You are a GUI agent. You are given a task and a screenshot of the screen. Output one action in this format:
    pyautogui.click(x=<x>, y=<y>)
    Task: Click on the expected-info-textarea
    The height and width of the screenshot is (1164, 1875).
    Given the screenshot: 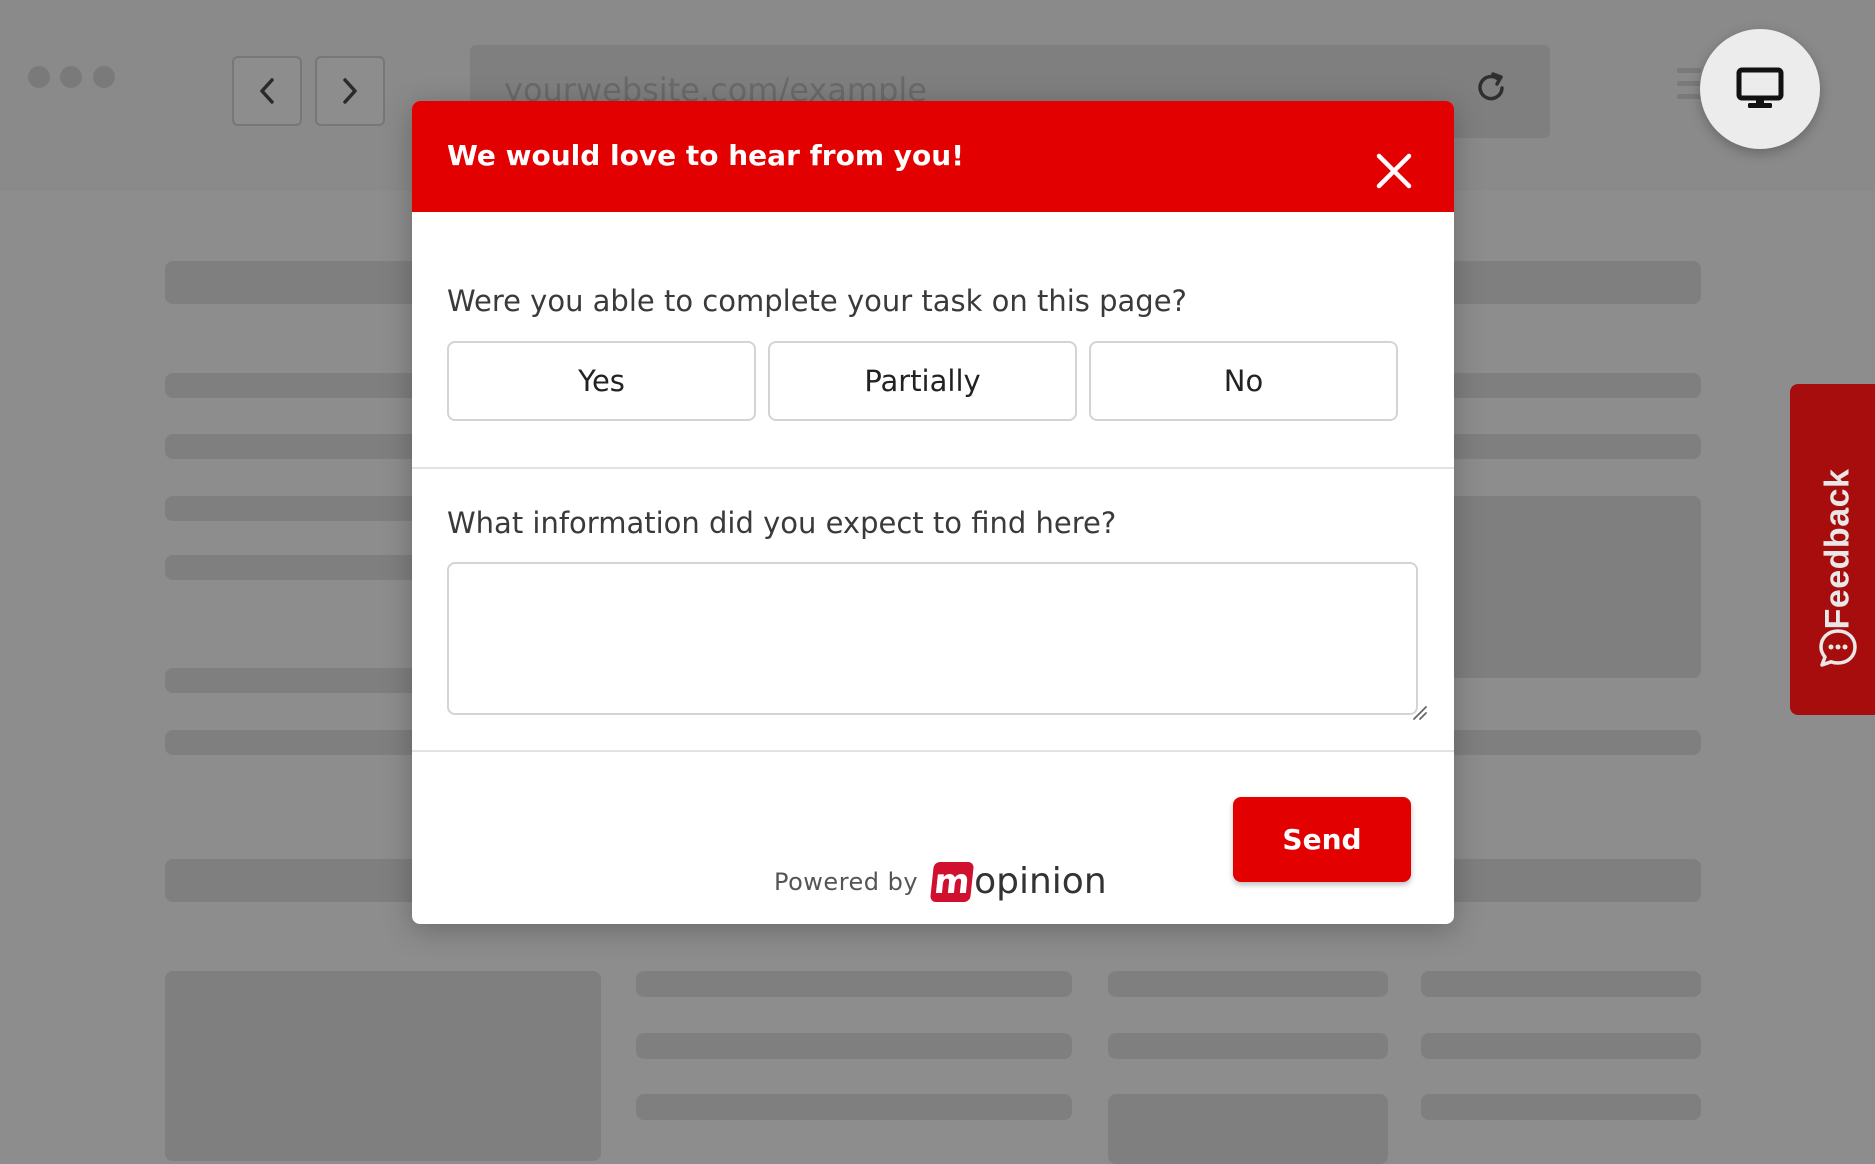 What is the action you would take?
    pyautogui.click(x=932, y=638)
    